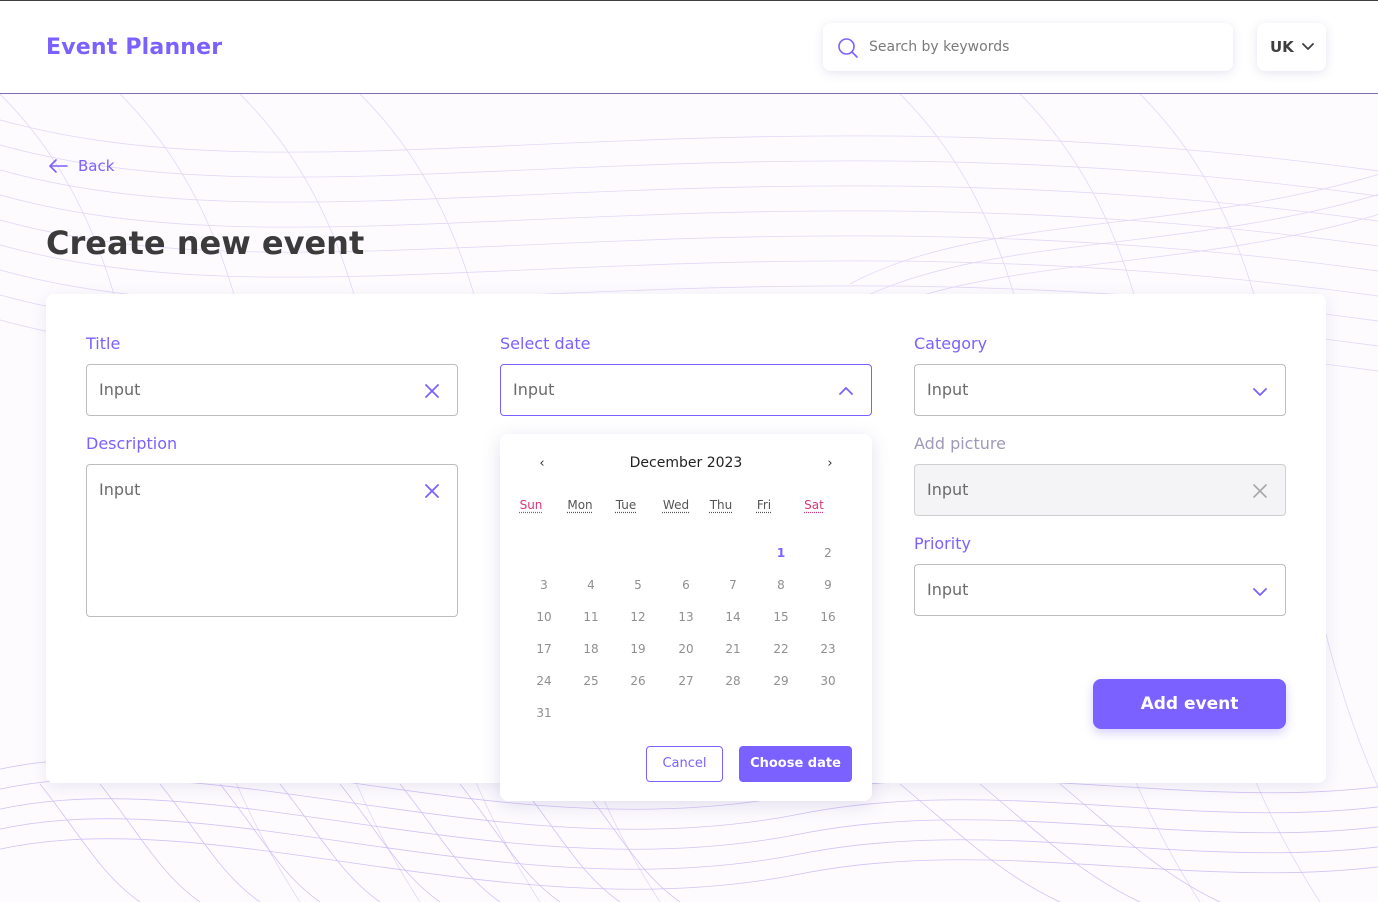 This screenshot has height=902, width=1378. I want to click on date-input-placeholder: Input, so click(534, 389).